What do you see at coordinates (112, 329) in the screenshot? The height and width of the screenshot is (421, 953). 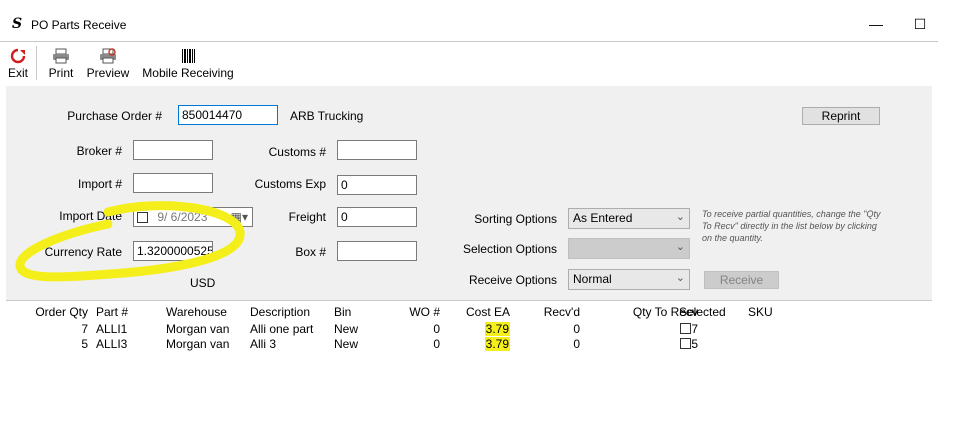 I see `cell-part: ALLI1` at bounding box center [112, 329].